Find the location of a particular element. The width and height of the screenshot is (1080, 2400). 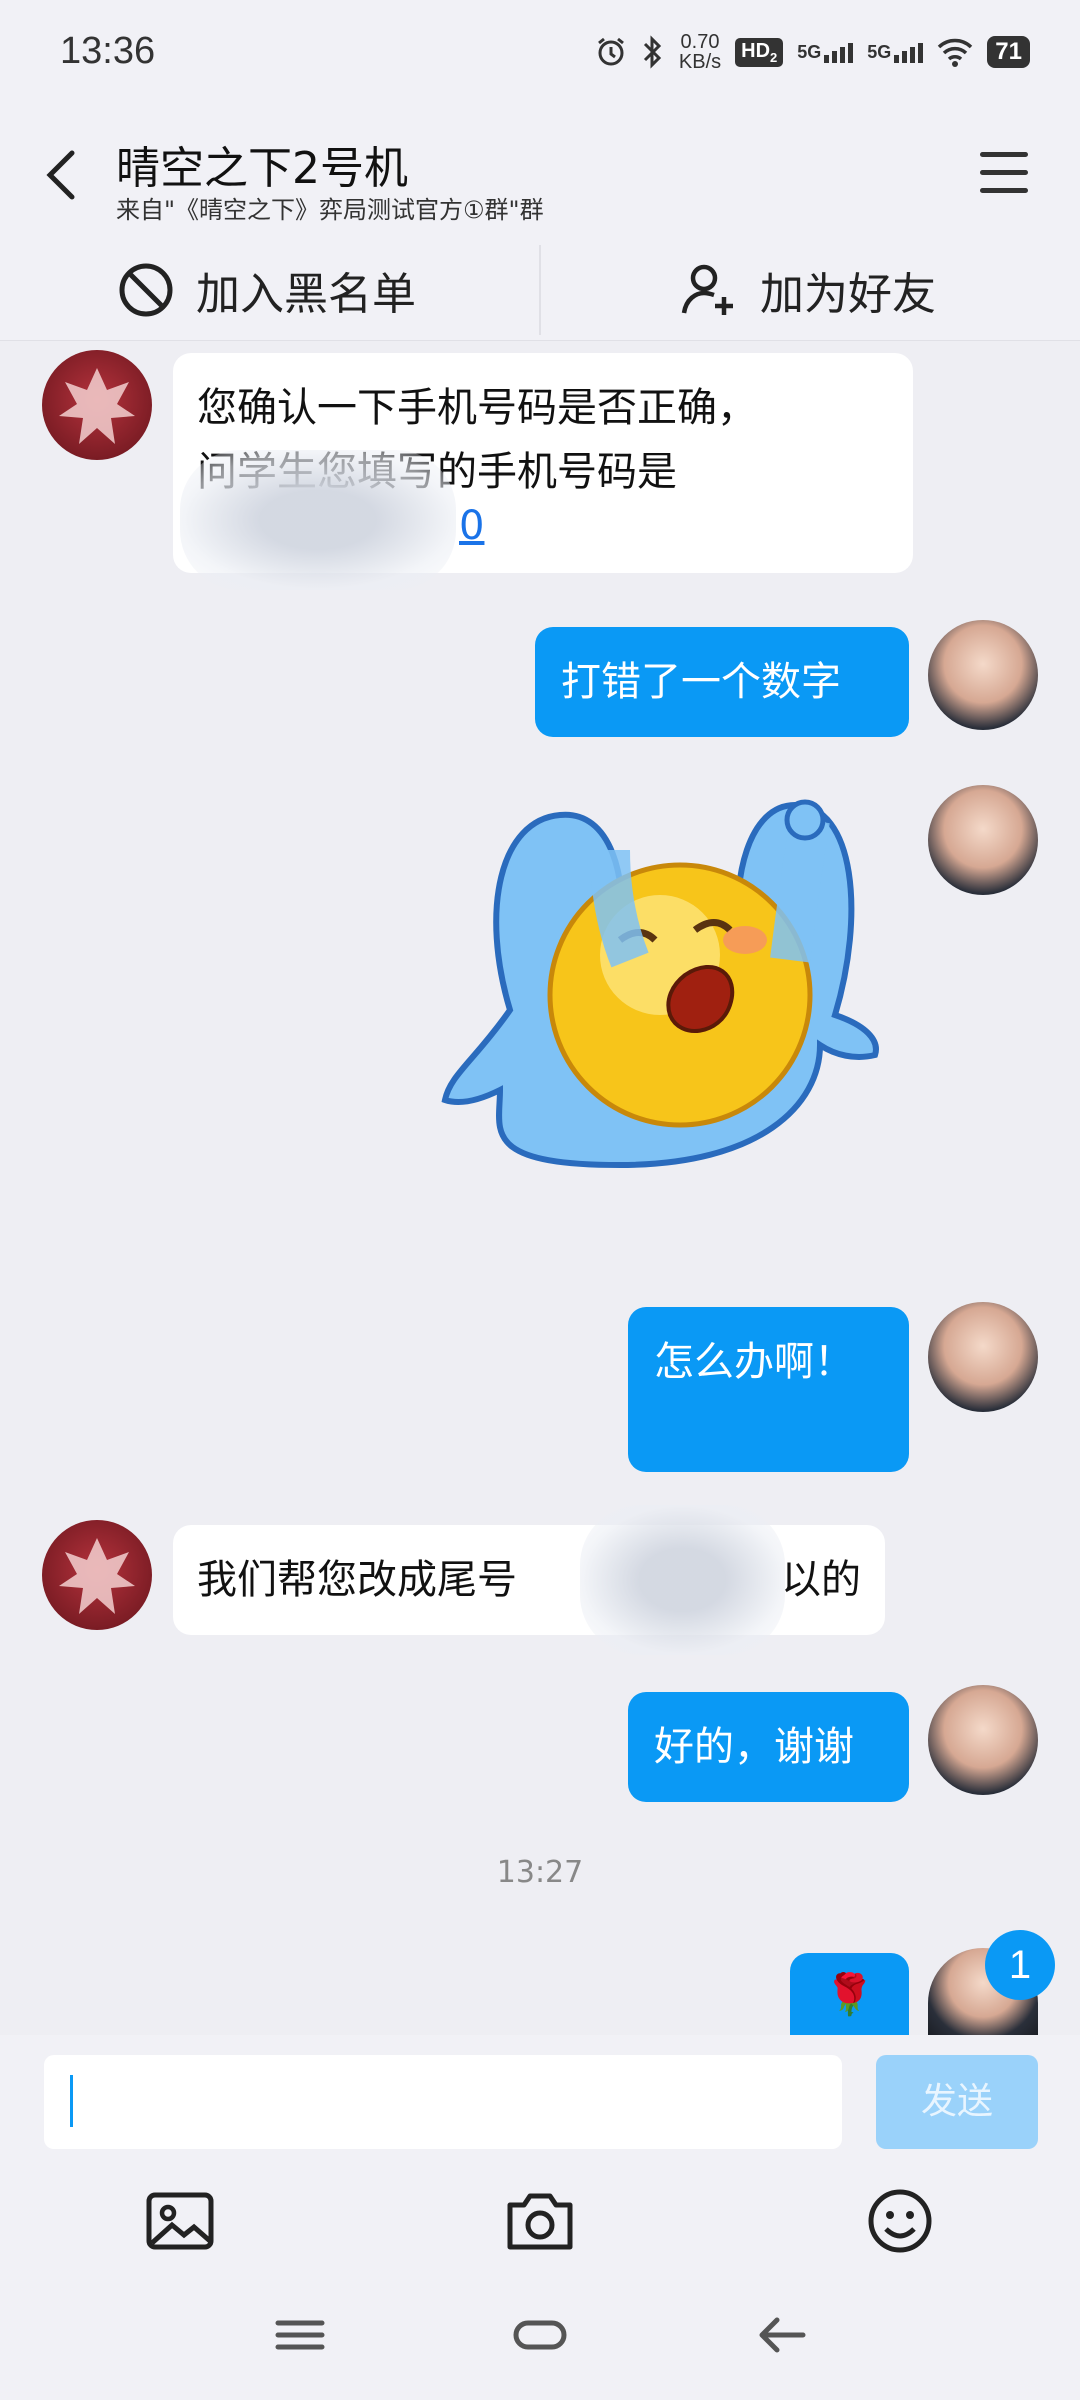

bluetooth-icon is located at coordinates (652, 52).